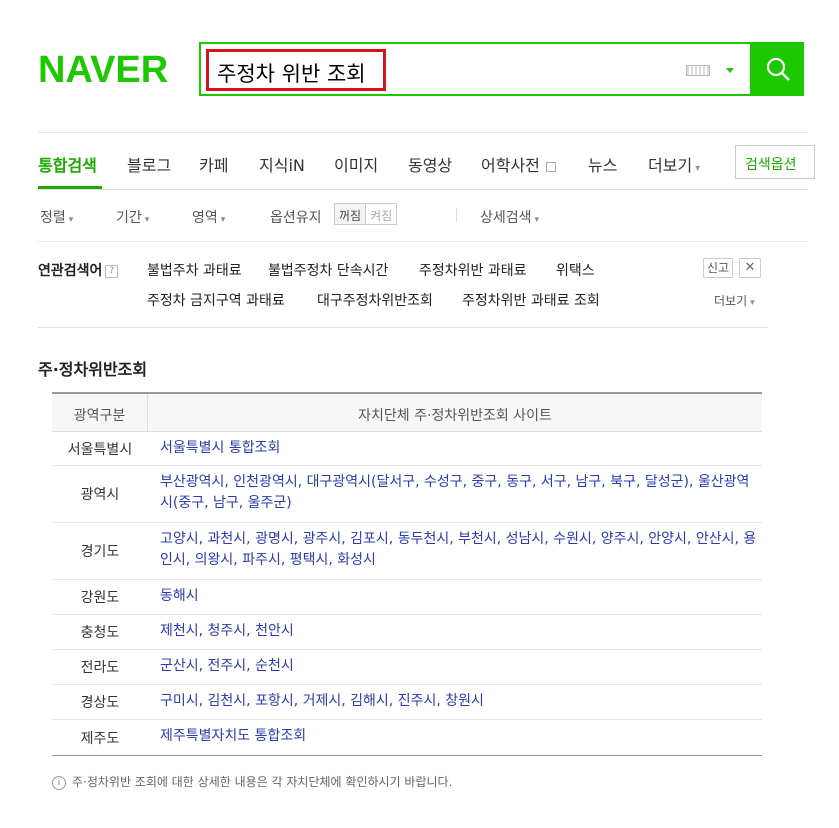  What do you see at coordinates (291, 73) in the screenshot?
I see `search-input: 주정차 위반 조회` at bounding box center [291, 73].